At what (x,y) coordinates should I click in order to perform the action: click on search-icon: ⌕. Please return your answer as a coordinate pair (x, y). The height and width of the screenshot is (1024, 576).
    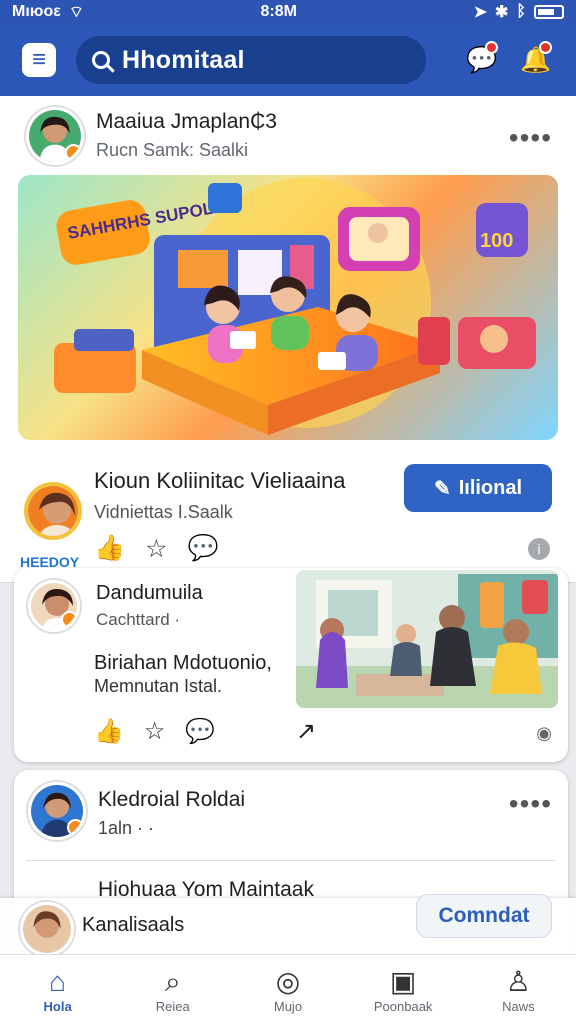
    Looking at the image, I should click on (172, 981).